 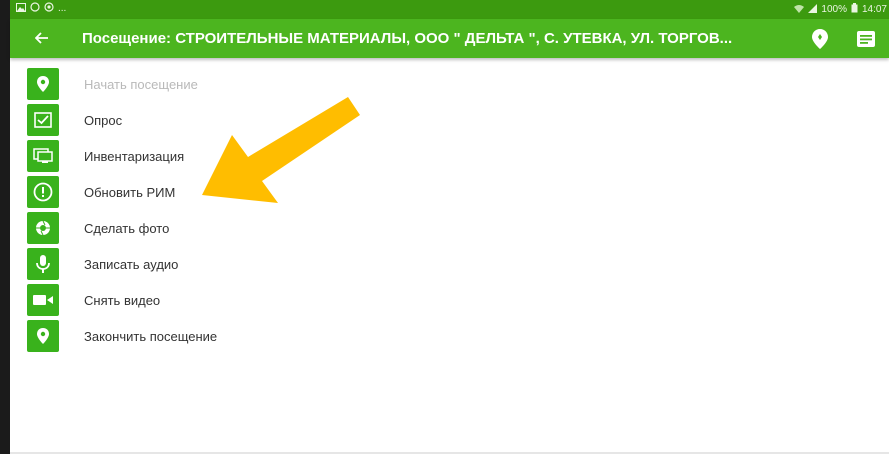 I want to click on menu-button, so click(x=866, y=39).